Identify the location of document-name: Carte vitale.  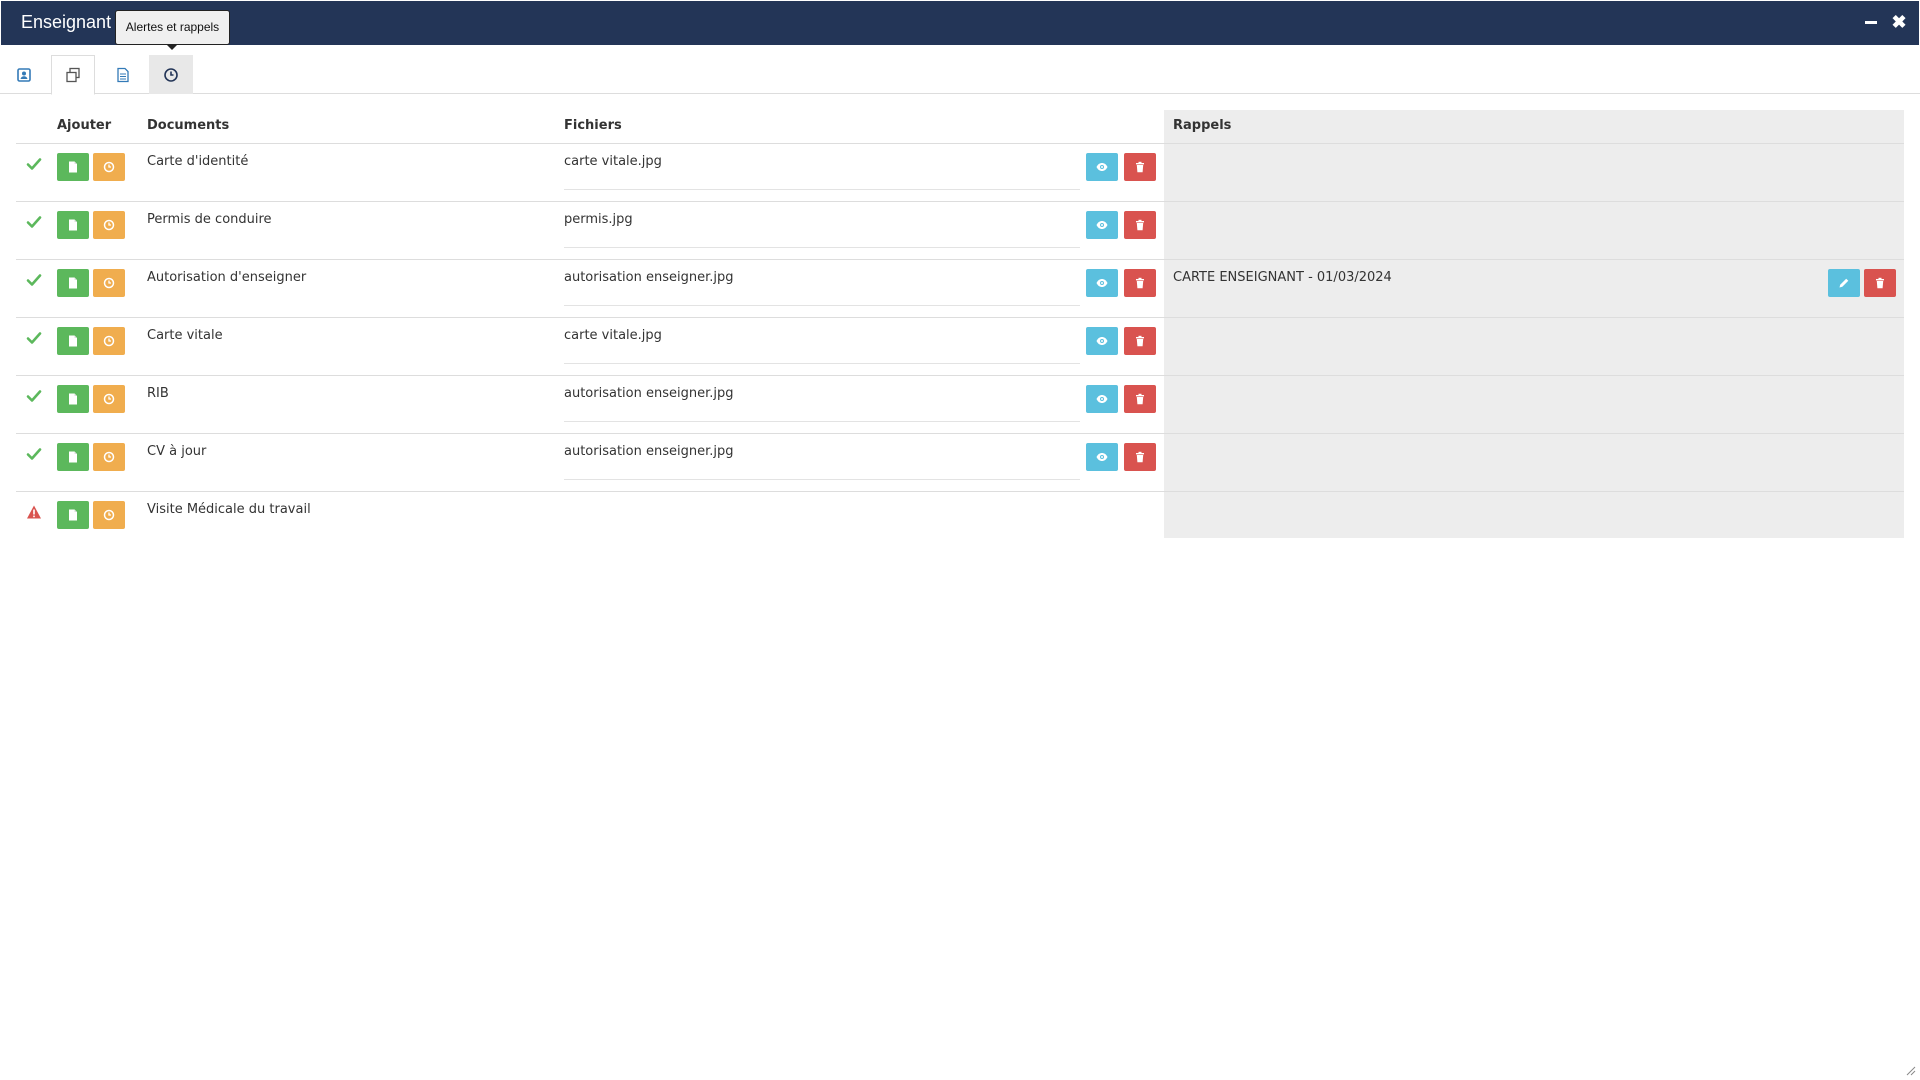
(185, 335).